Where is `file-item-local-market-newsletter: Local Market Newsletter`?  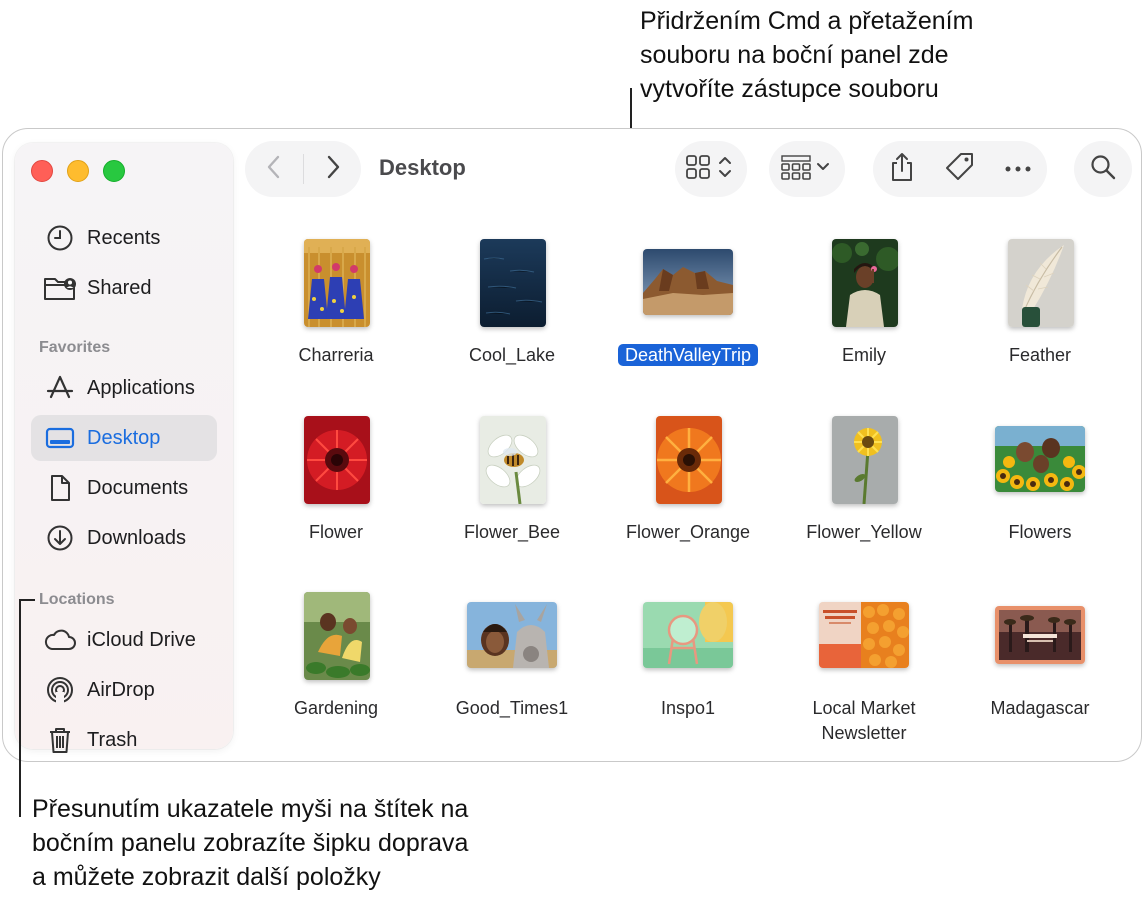 file-item-local-market-newsletter: Local Market Newsletter is located at coordinates (864, 670).